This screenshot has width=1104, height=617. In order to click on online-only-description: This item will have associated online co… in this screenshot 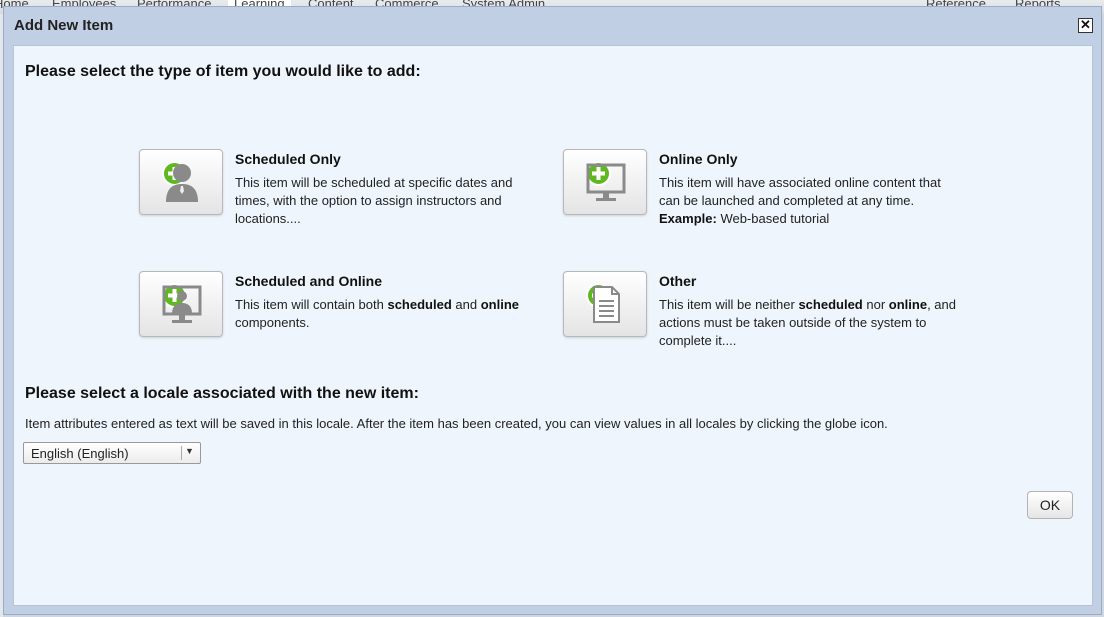, I will do `click(809, 201)`.